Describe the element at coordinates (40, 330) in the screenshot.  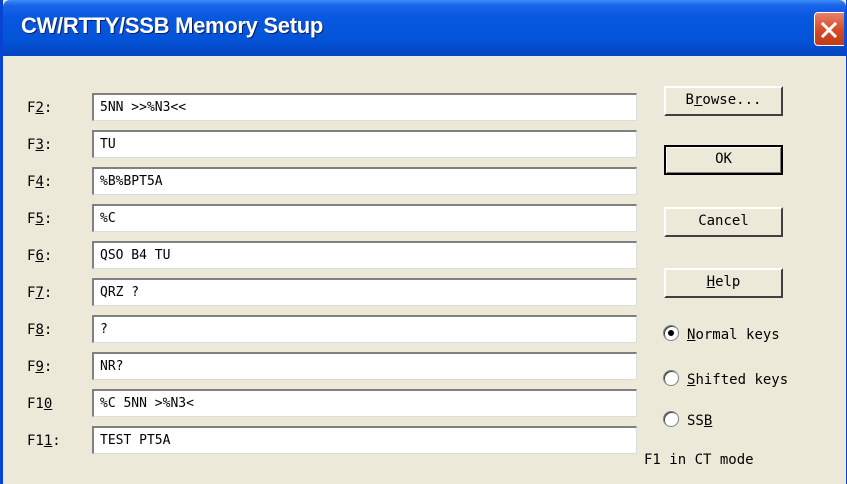
I see `label-f8: F8:` at that location.